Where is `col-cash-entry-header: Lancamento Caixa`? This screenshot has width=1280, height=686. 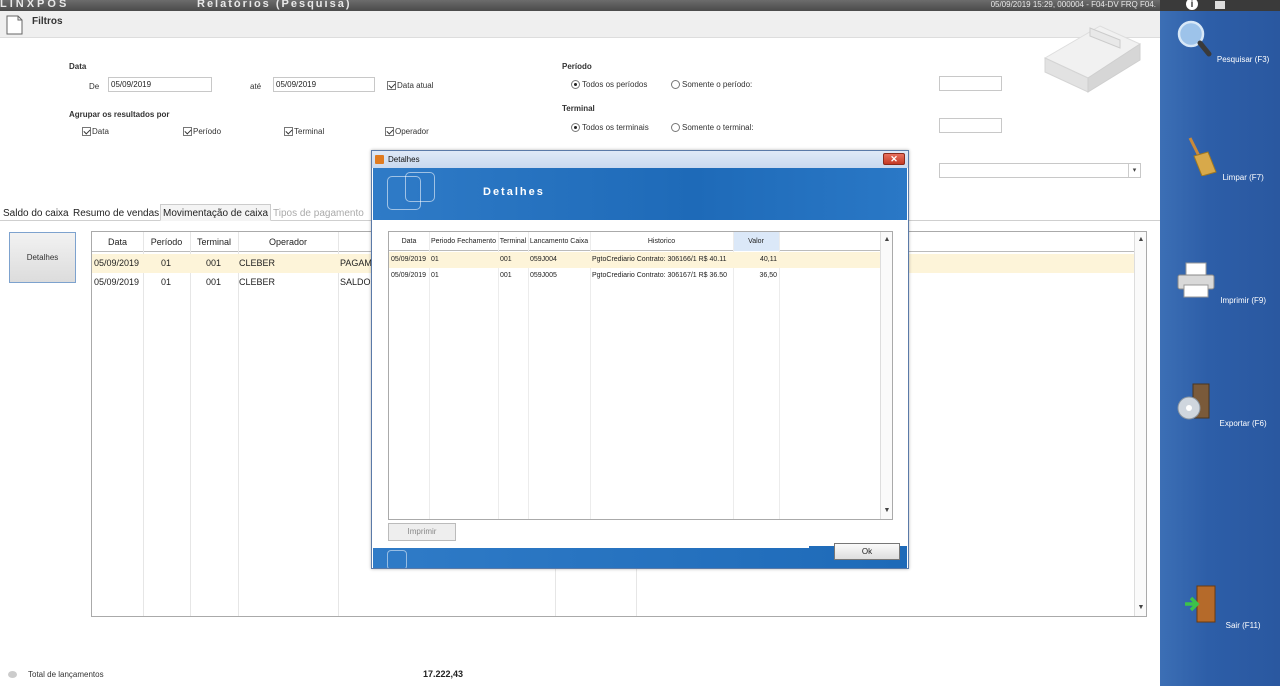 col-cash-entry-header: Lancamento Caixa is located at coordinates (559, 241).